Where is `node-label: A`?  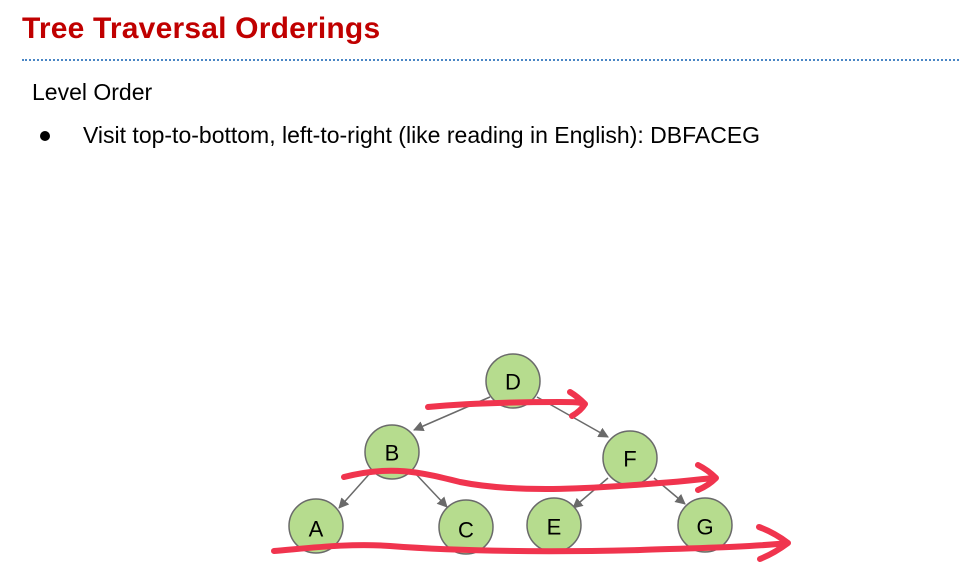 node-label: A is located at coordinates (316, 529).